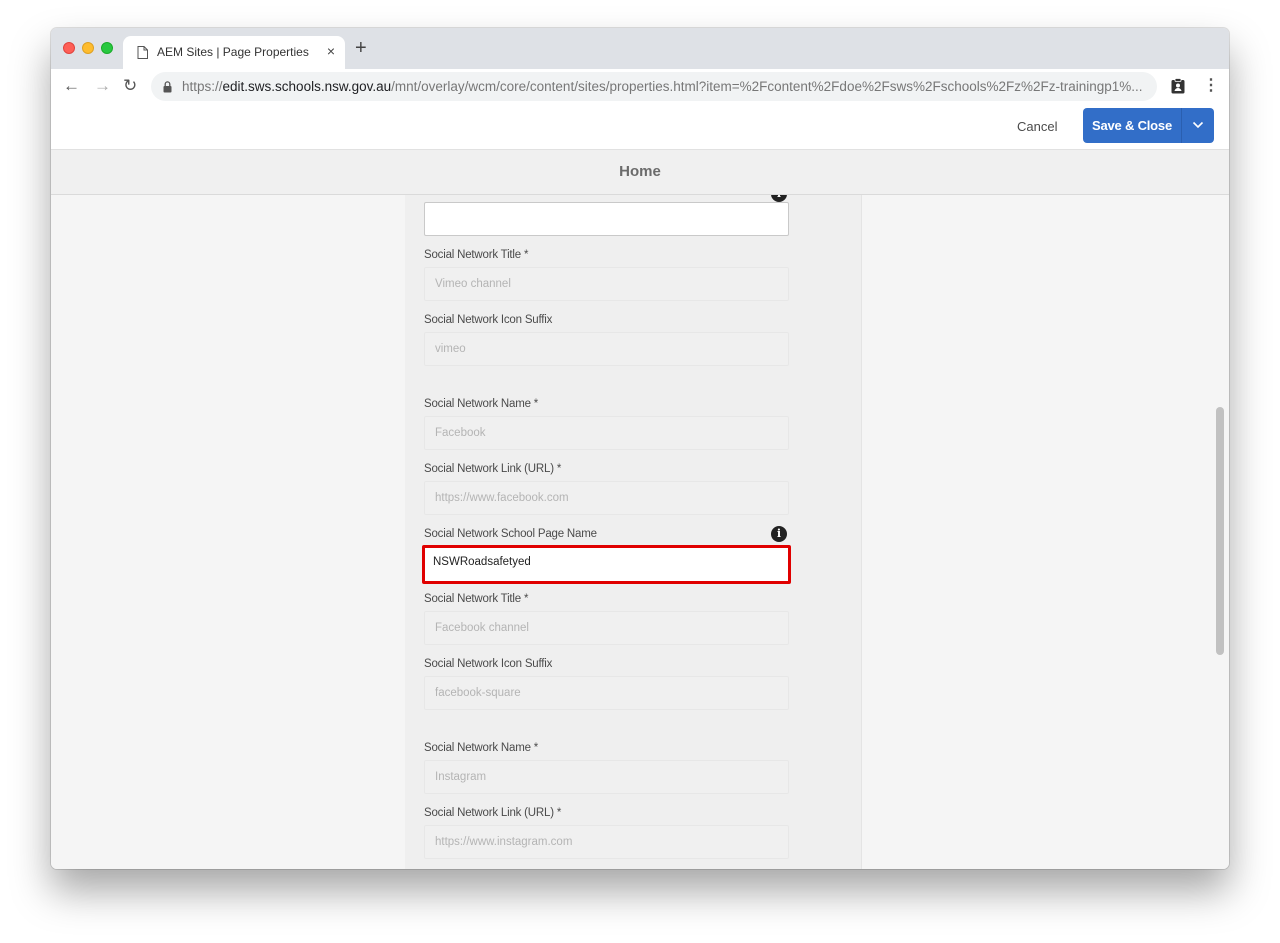  Describe the element at coordinates (202, 86) in the screenshot. I see `url-scheme: https://` at that location.